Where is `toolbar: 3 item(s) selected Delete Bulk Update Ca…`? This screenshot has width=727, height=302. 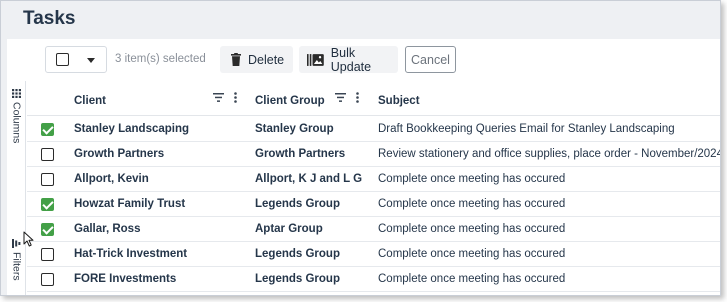
toolbar: 3 item(s) selected Delete Bulk Update Ca… is located at coordinates (363, 60).